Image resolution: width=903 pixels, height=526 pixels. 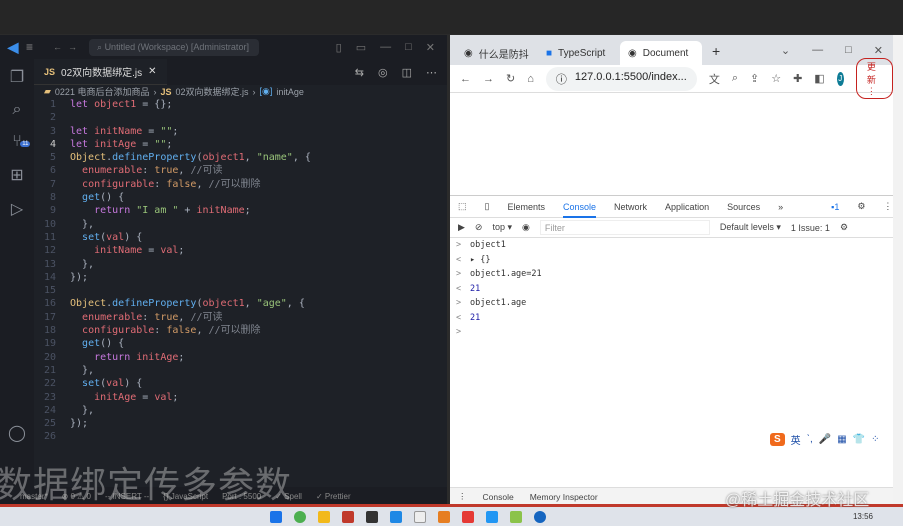 I want to click on account-icon: ◯, so click(x=17, y=433).